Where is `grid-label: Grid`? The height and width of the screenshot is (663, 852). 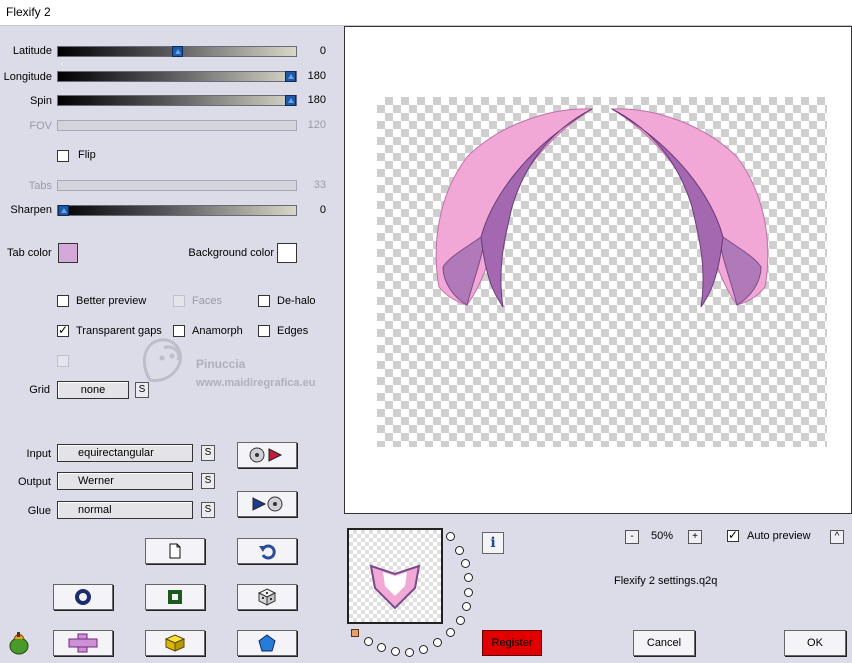
grid-label: Grid is located at coordinates (39, 390).